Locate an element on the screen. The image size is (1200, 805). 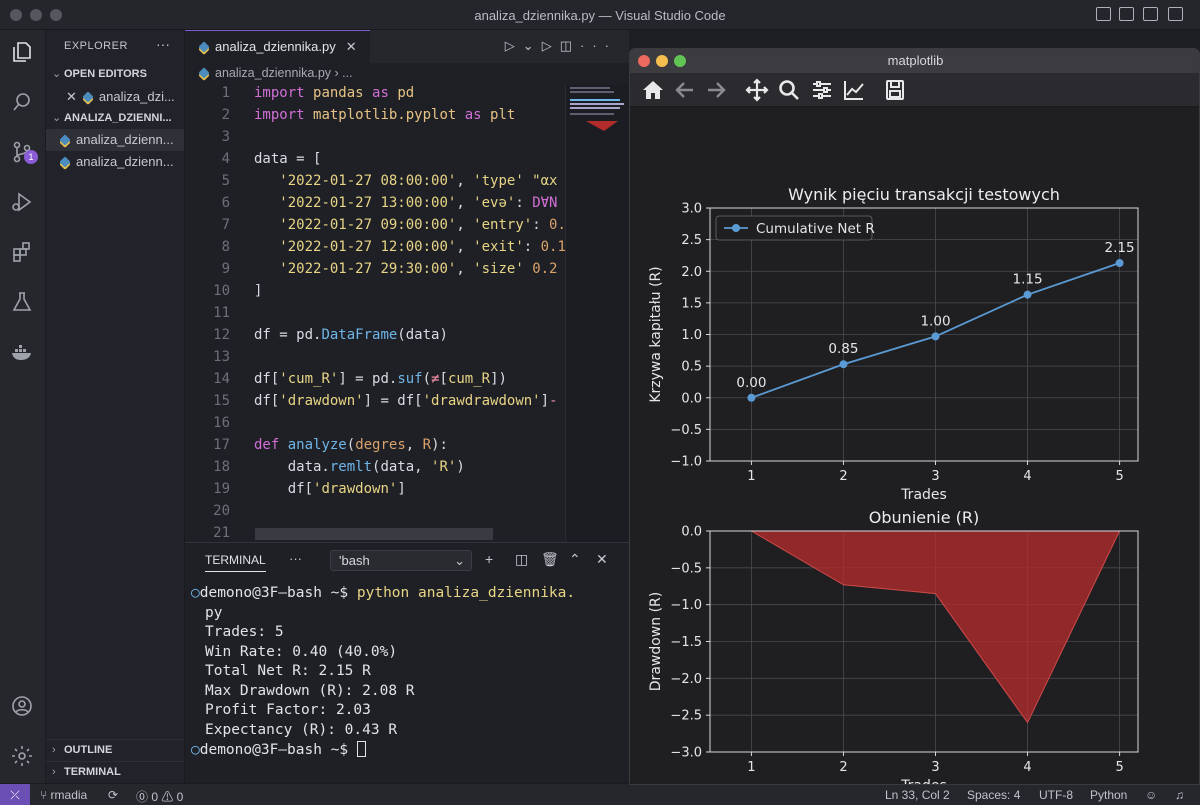
equity-ytick-label: 1.0 is located at coordinates (691, 335).